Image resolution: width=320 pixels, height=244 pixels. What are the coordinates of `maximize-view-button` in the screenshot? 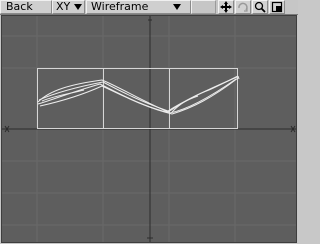 It's located at (277, 7).